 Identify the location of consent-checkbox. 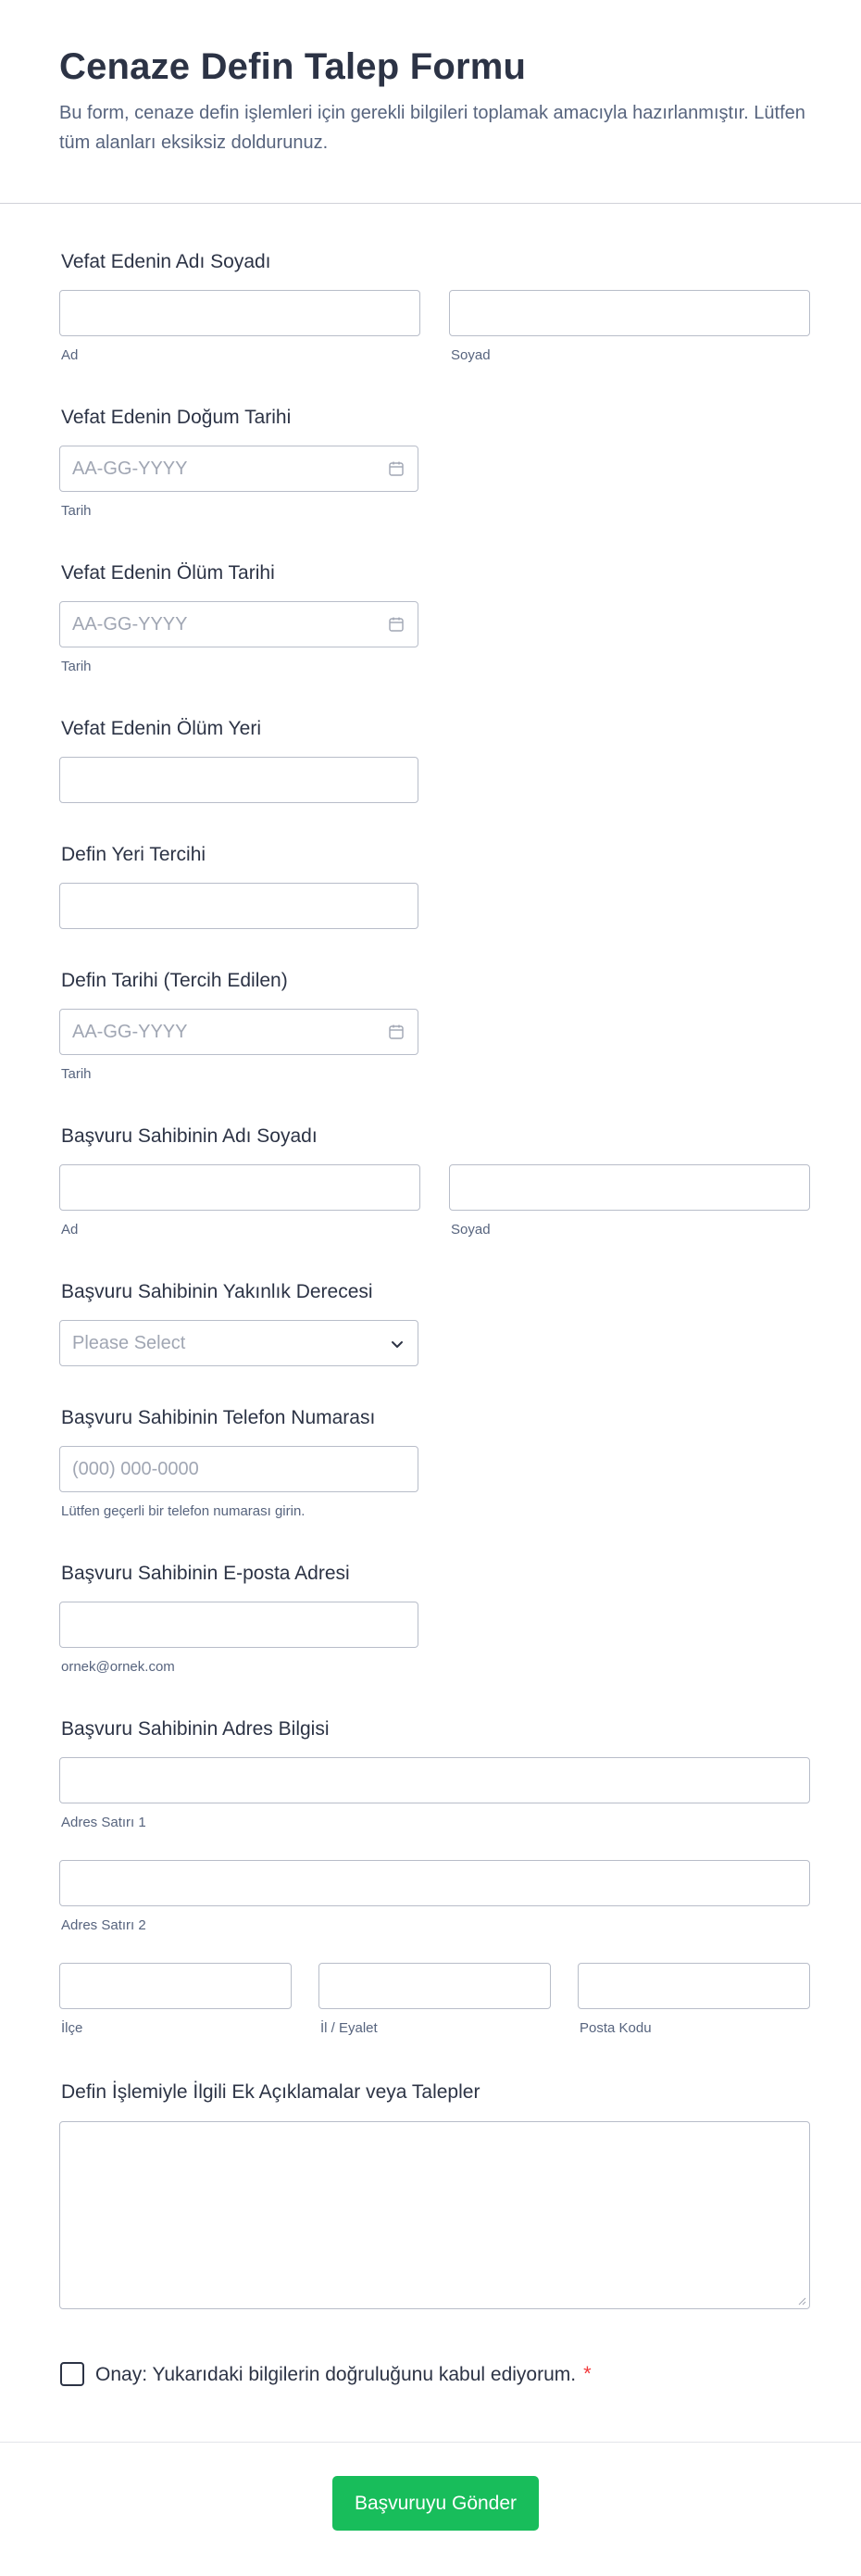
(72, 2374).